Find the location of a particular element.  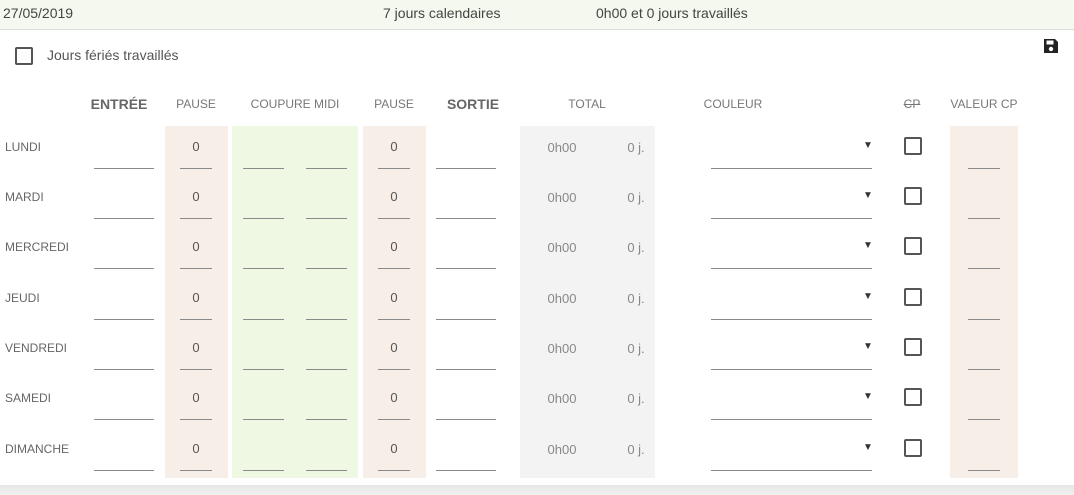

header-cp: CP is located at coordinates (912, 104).